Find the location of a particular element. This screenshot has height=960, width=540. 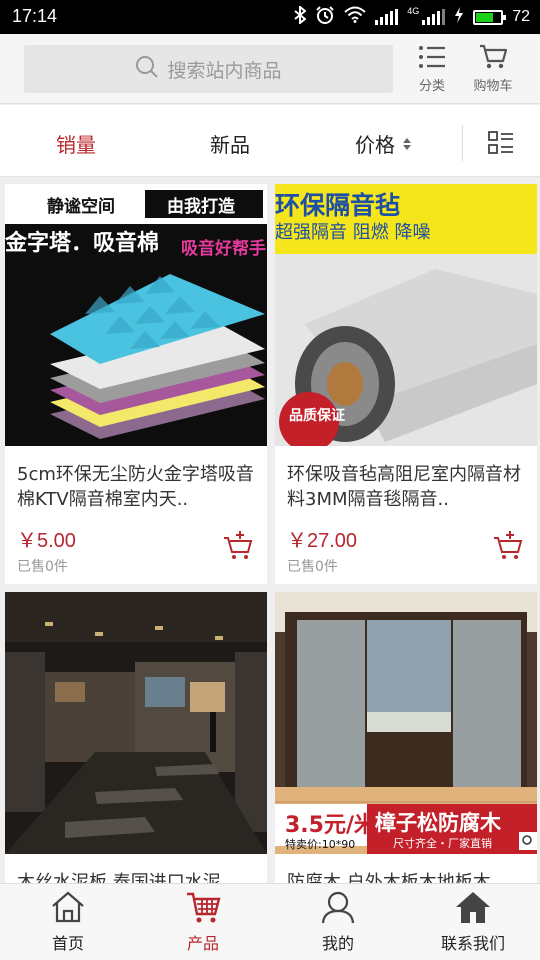

product-image: 3.5元/米 特卖价:10*90 樟子松防腐木 尺寸齐全・厂家直销 is located at coordinates (406, 723).